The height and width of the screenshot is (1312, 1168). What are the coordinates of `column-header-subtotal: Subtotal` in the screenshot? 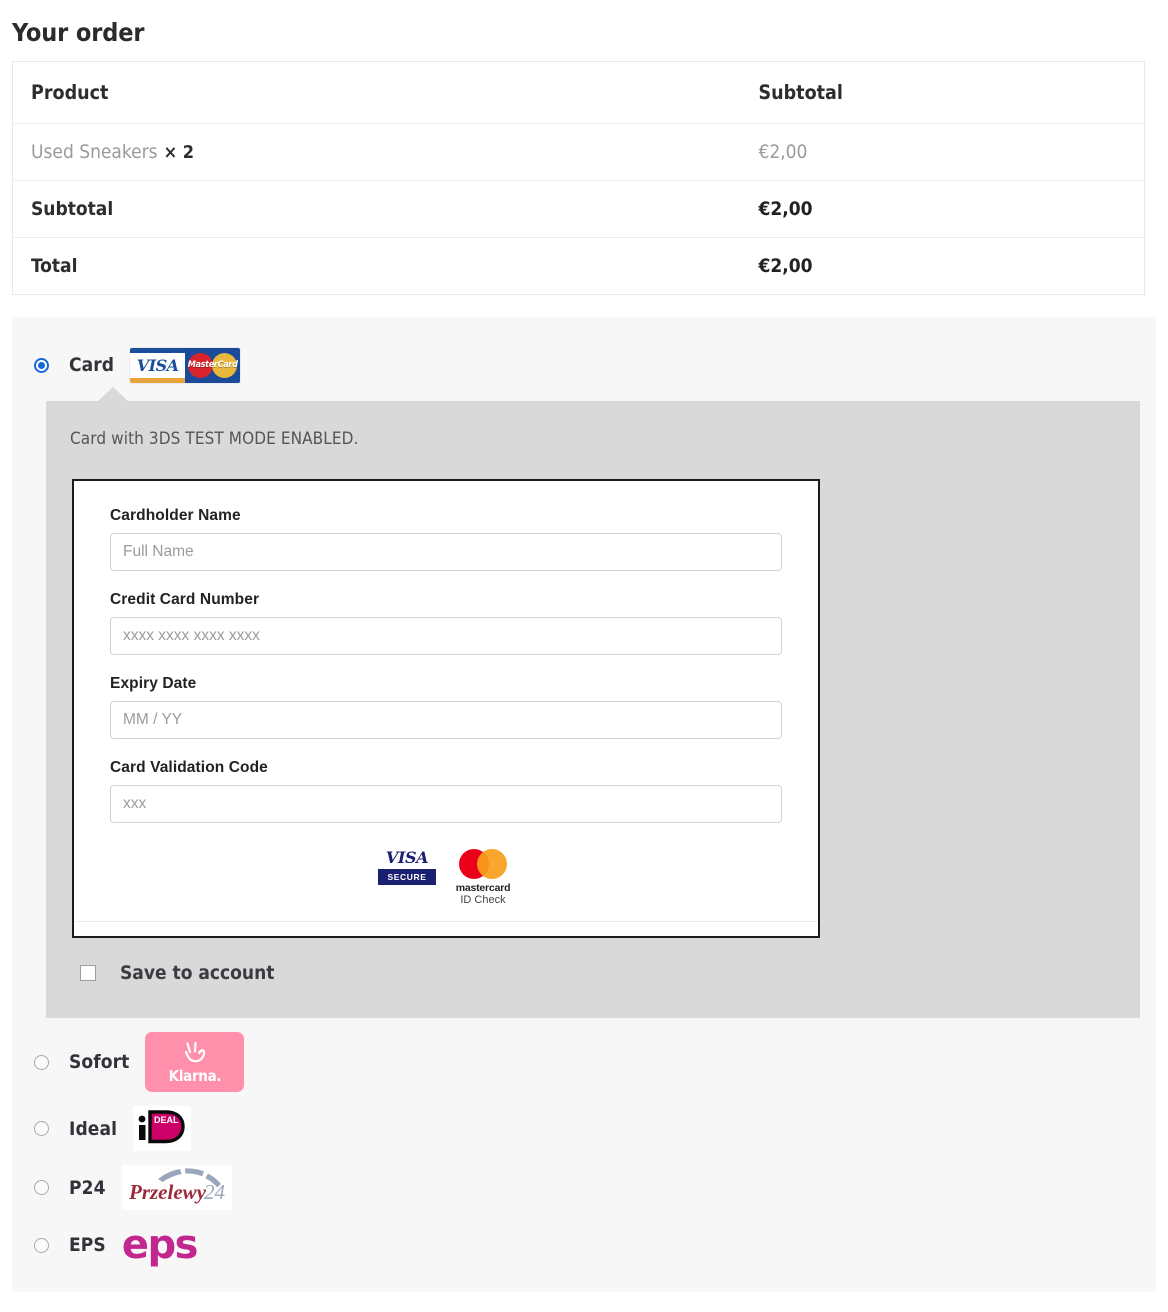 It's located at (942, 92).